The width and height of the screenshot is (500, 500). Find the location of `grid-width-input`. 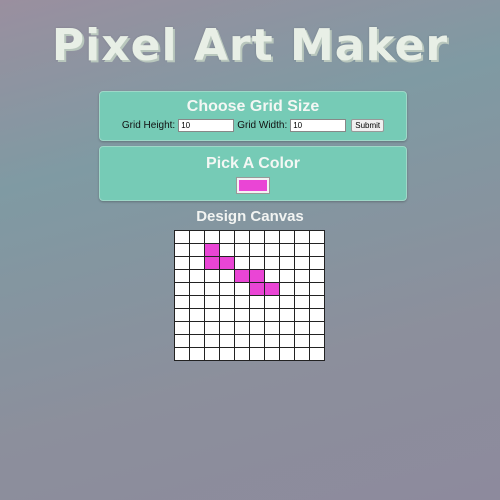

grid-width-input is located at coordinates (318, 125).